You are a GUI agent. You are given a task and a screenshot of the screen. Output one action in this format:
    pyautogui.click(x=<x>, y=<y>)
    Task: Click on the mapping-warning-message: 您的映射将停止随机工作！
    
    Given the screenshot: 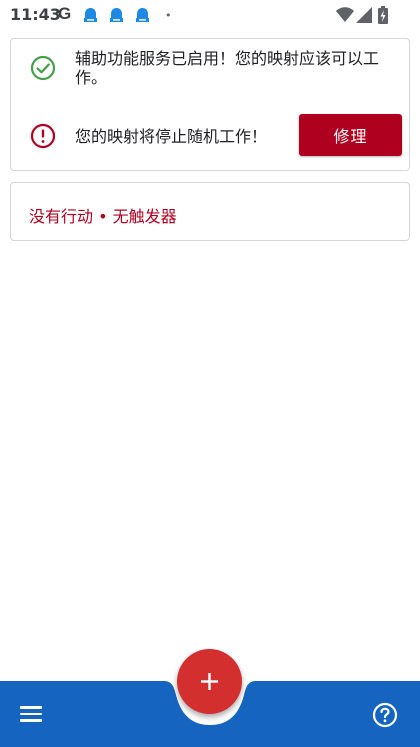 What is the action you would take?
    pyautogui.click(x=171, y=136)
    